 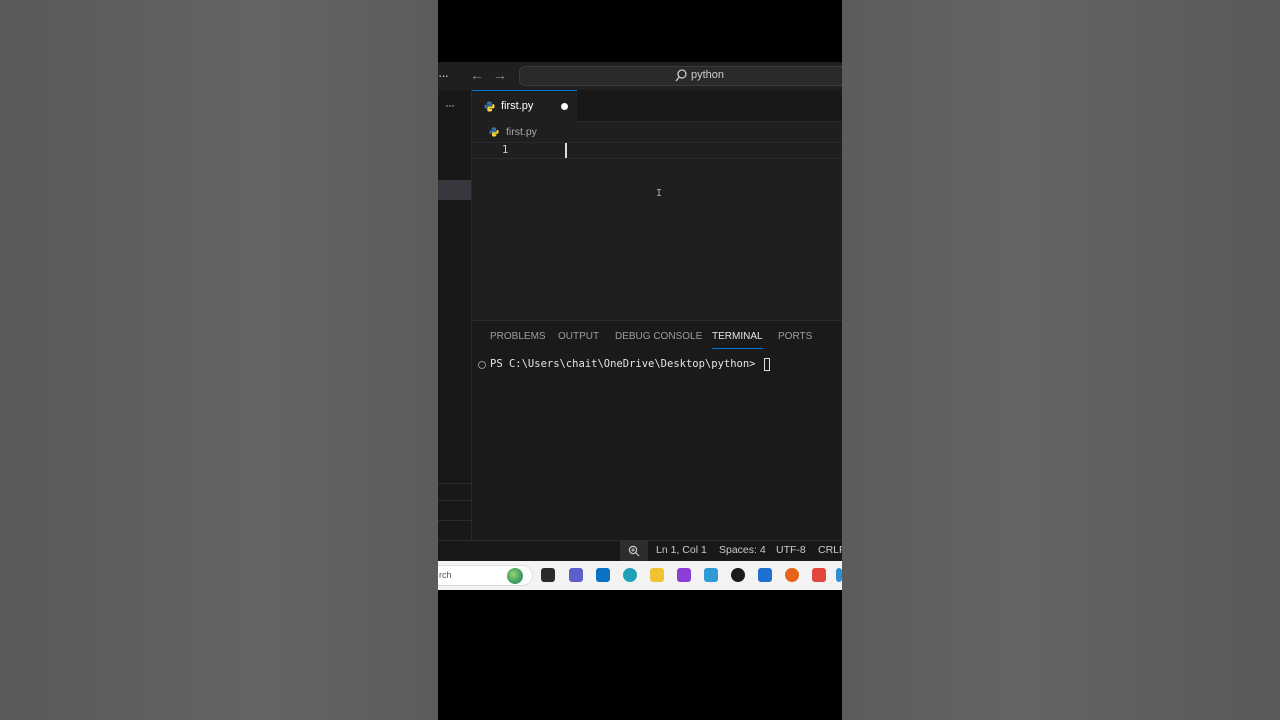 What do you see at coordinates (515, 576) in the screenshot?
I see `widgets-globe-icon` at bounding box center [515, 576].